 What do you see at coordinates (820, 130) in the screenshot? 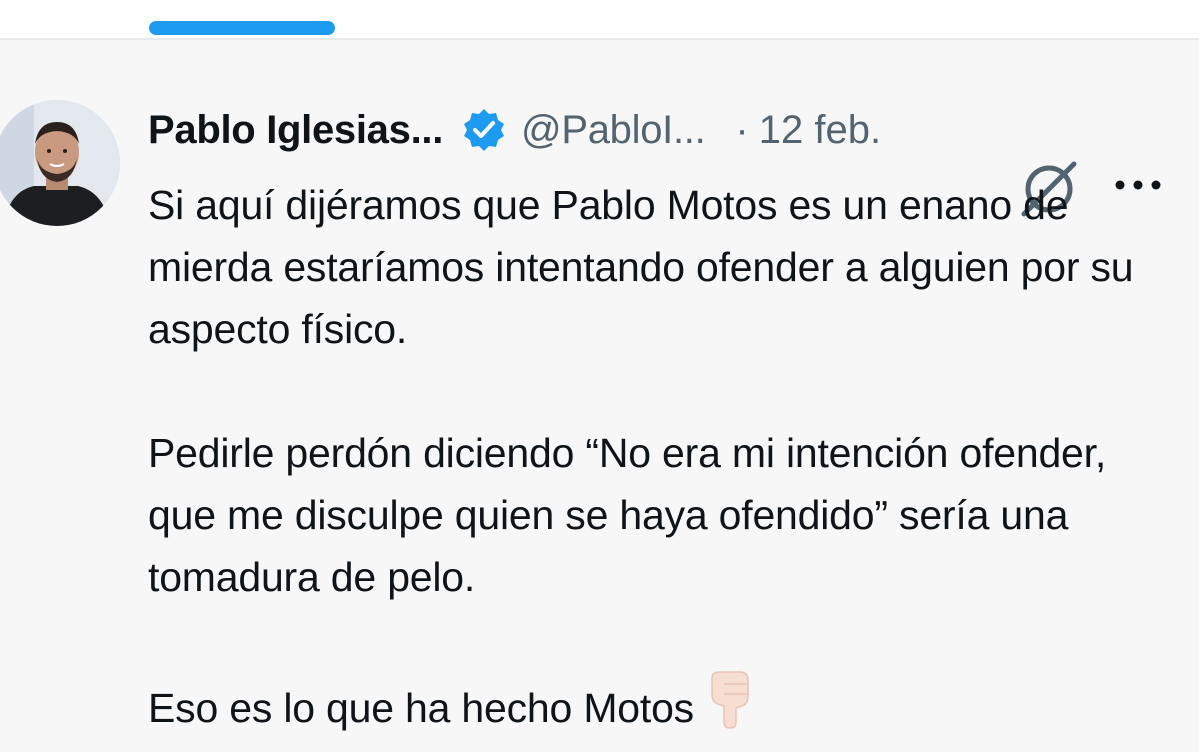
I see `tweet-date: 12 feb.` at bounding box center [820, 130].